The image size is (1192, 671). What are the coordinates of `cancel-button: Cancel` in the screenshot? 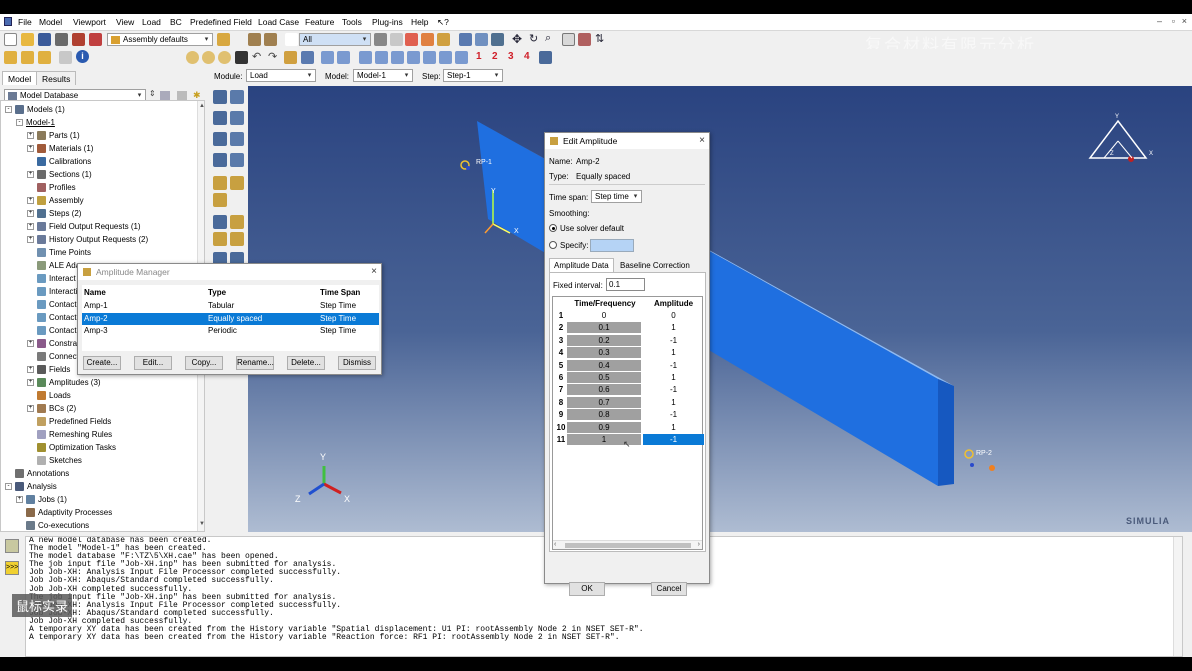 It's located at (669, 589).